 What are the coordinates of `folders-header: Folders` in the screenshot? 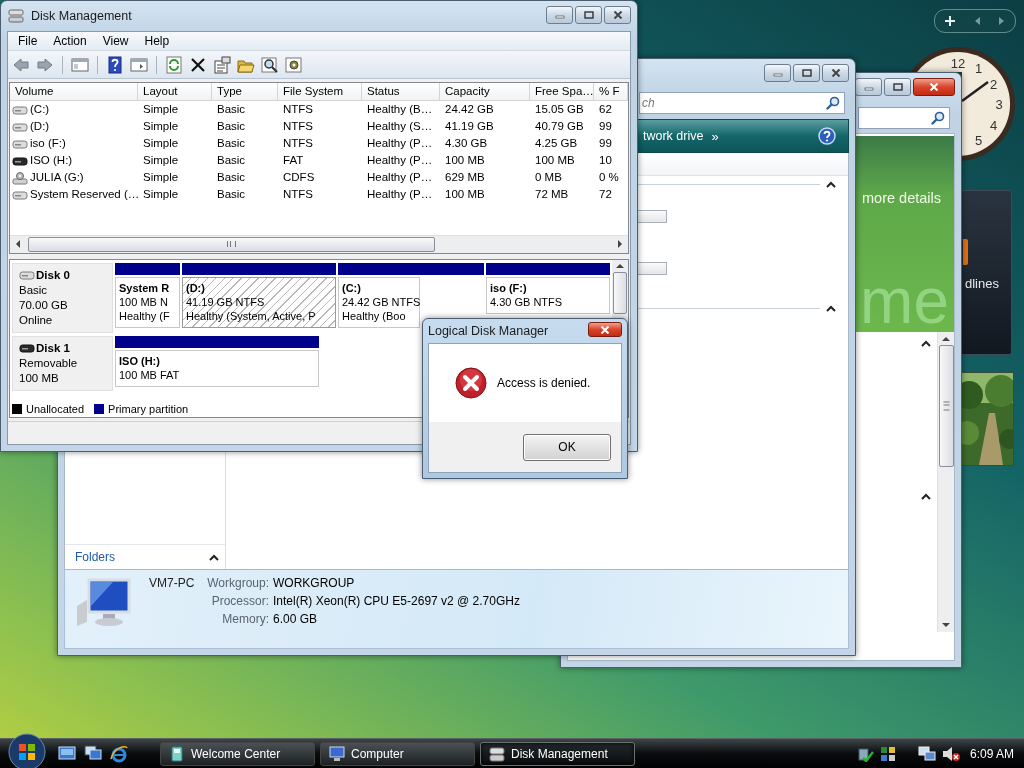 It's located at (145, 556).